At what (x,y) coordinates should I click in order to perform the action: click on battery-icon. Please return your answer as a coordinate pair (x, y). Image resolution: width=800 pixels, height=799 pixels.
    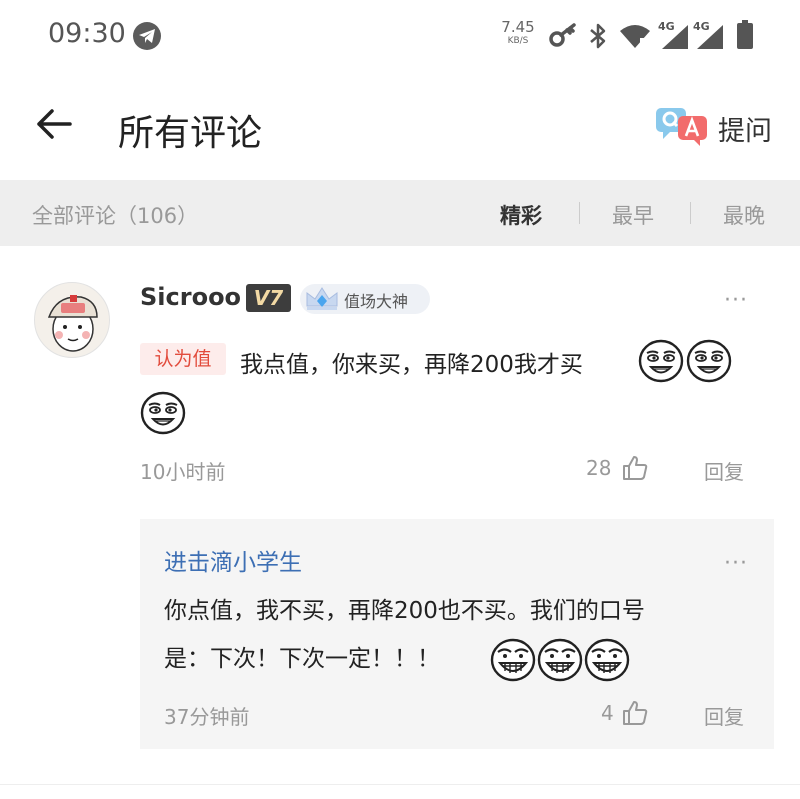
    Looking at the image, I should click on (745, 34).